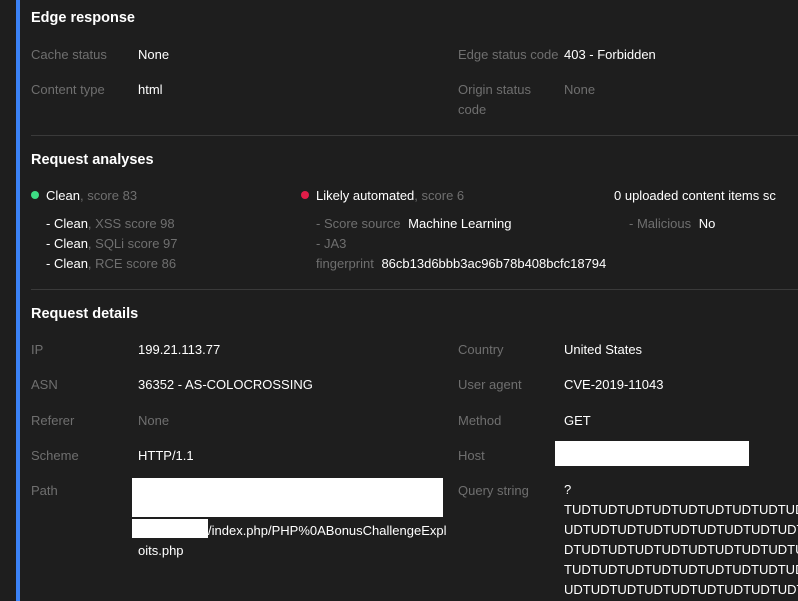 This screenshot has height=601, width=798. What do you see at coordinates (327, 530) in the screenshot?
I see `path-value-line: /index.php/PHP%0ABonusChallengeExpl` at bounding box center [327, 530].